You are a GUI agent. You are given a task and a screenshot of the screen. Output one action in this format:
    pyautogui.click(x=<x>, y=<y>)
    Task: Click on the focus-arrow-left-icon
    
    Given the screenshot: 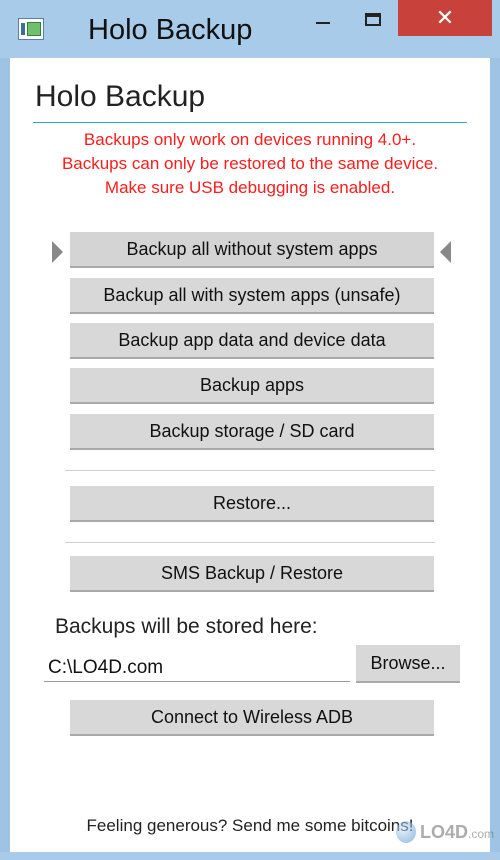 What is the action you would take?
    pyautogui.click(x=57, y=252)
    